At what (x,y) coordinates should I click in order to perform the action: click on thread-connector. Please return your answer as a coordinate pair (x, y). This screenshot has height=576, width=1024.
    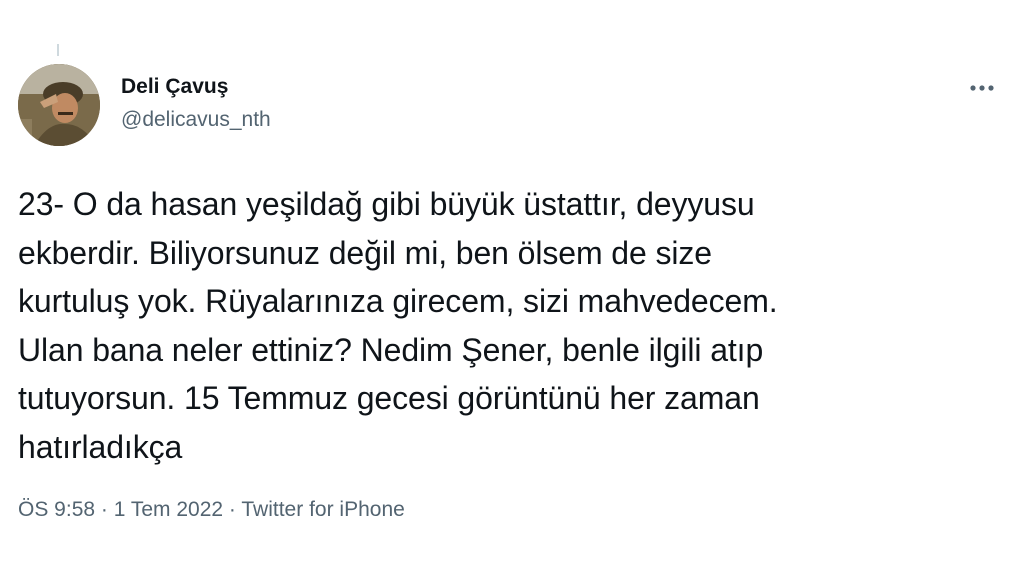
    Looking at the image, I should click on (58, 50).